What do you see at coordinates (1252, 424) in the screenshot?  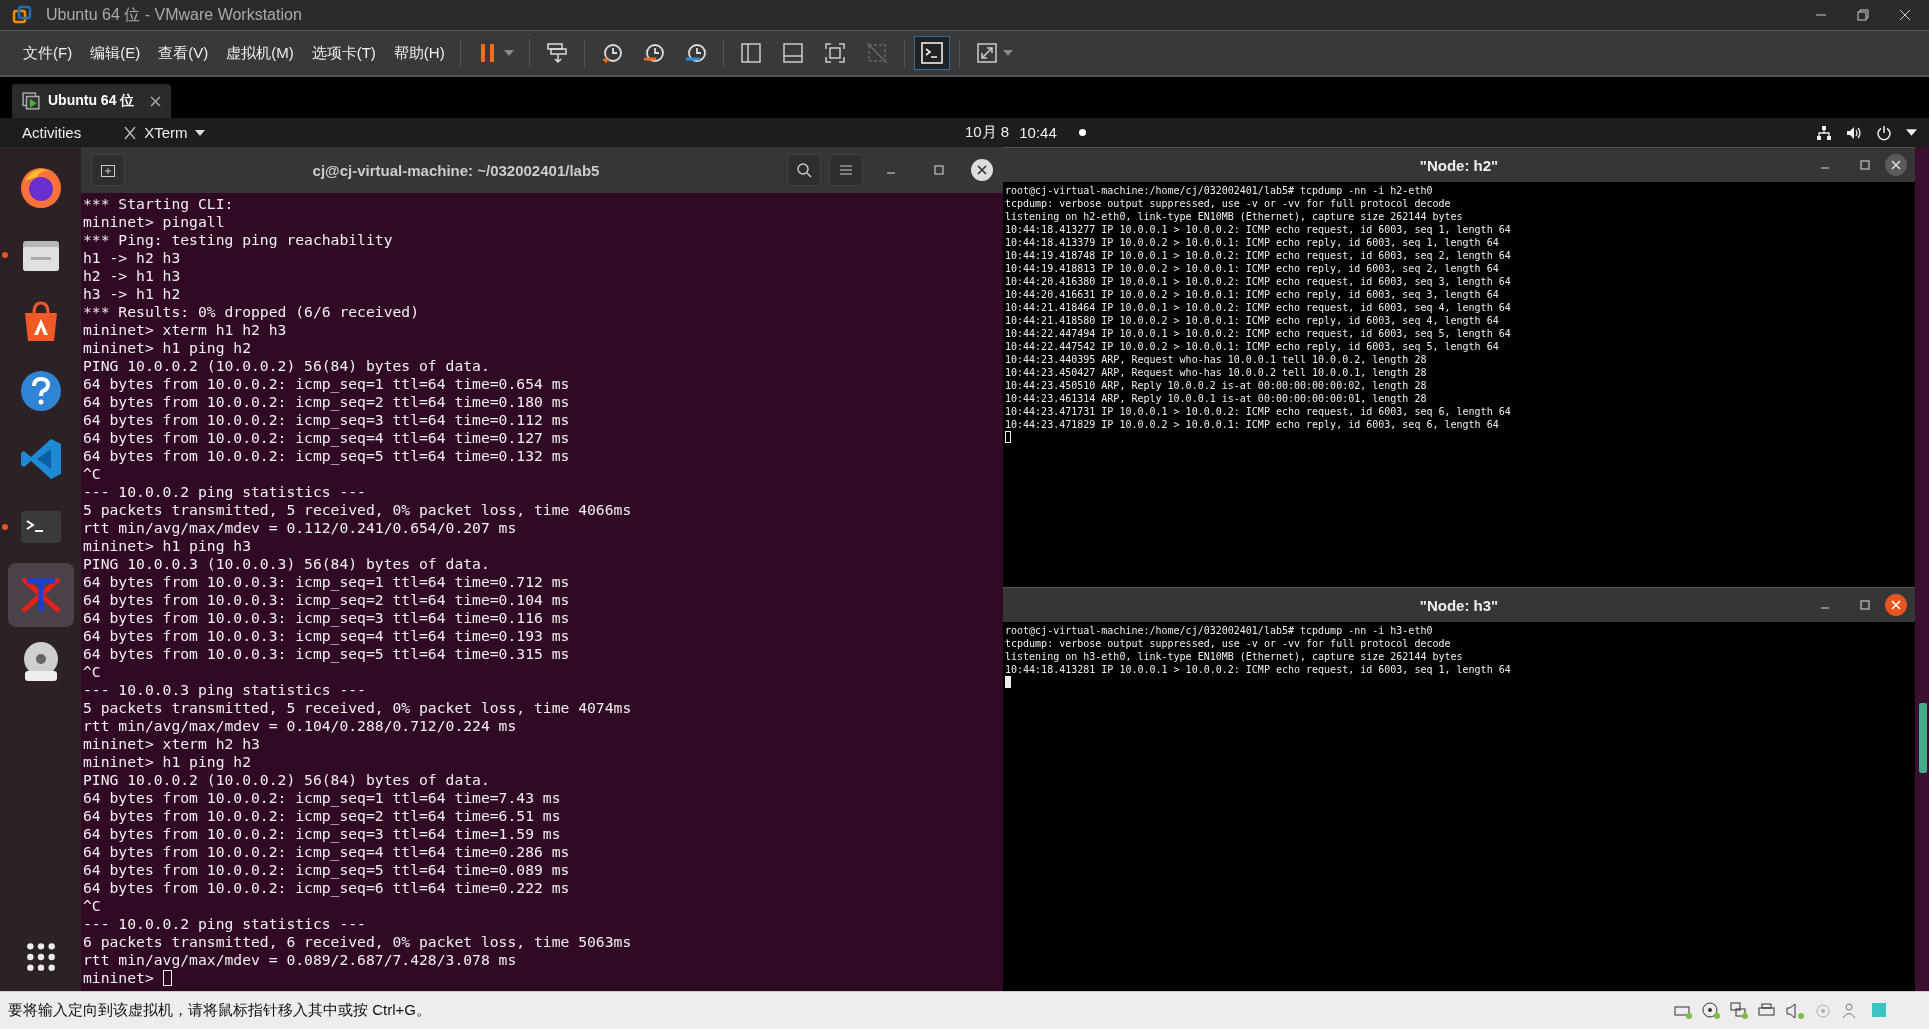 I see `terminal-line: 10:44:23.471829 IP 10.0.0.2 > 10.0.0.1: ICMP echo reply, id 6003, seq 6, length 64` at bounding box center [1252, 424].